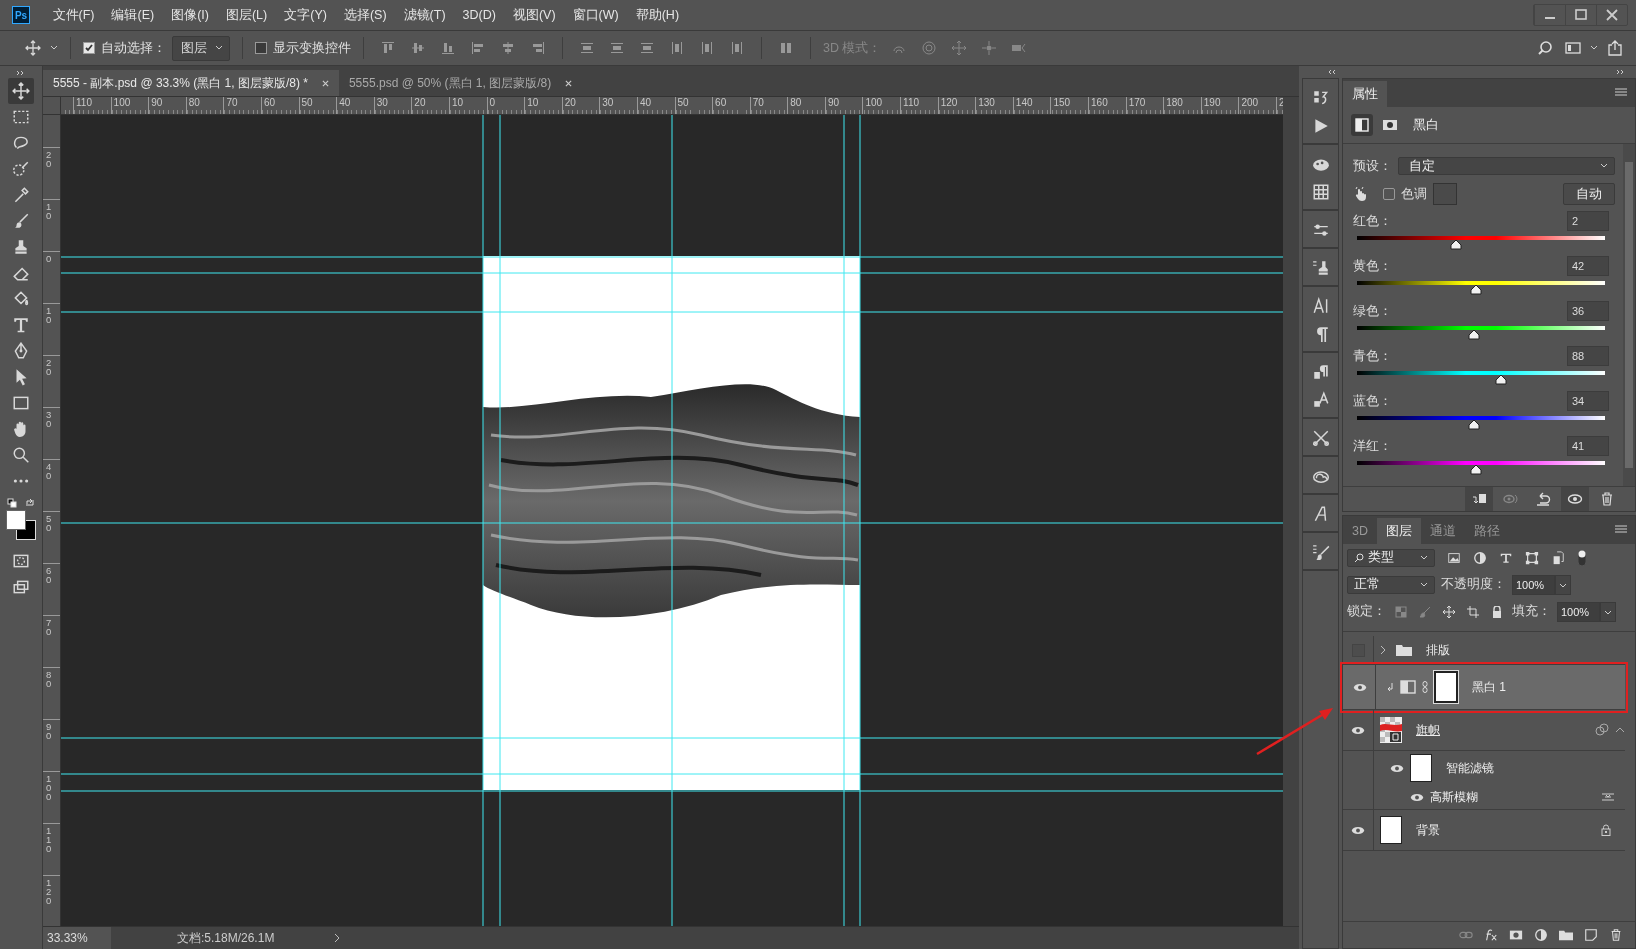 This screenshot has height=949, width=1636. What do you see at coordinates (1506, 166) in the screenshot?
I see `preset-dropdown: 自定` at bounding box center [1506, 166].